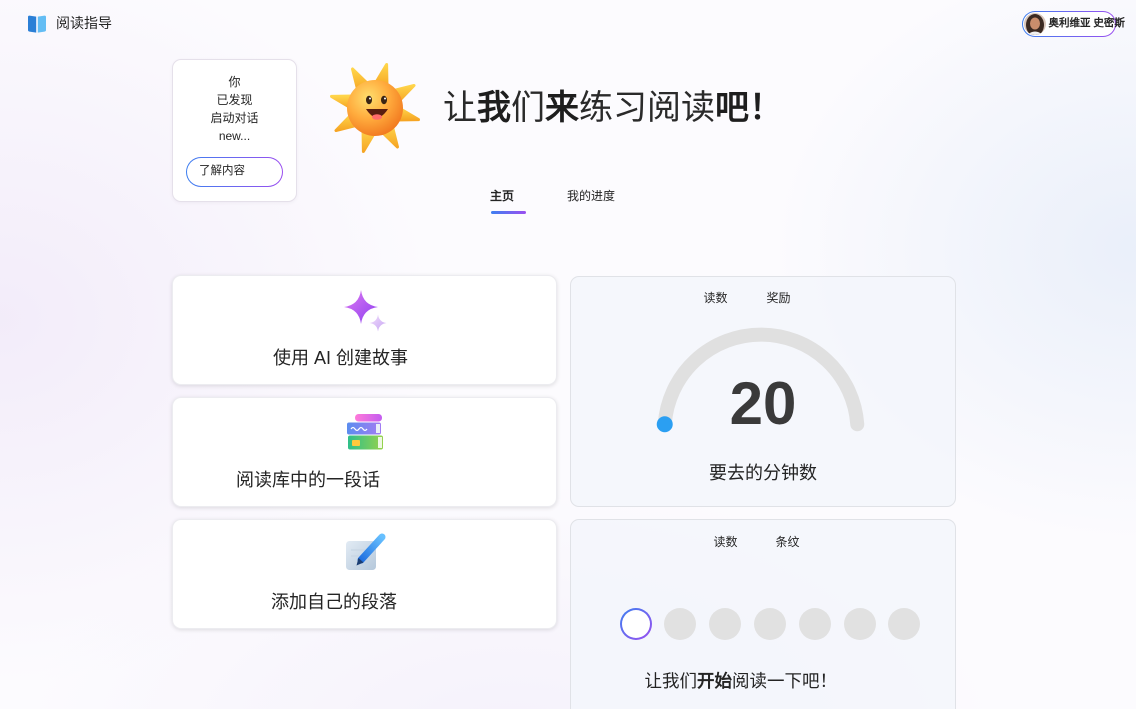 The height and width of the screenshot is (709, 1136). What do you see at coordinates (376, 110) in the screenshot?
I see `sun-mascot-icon` at bounding box center [376, 110].